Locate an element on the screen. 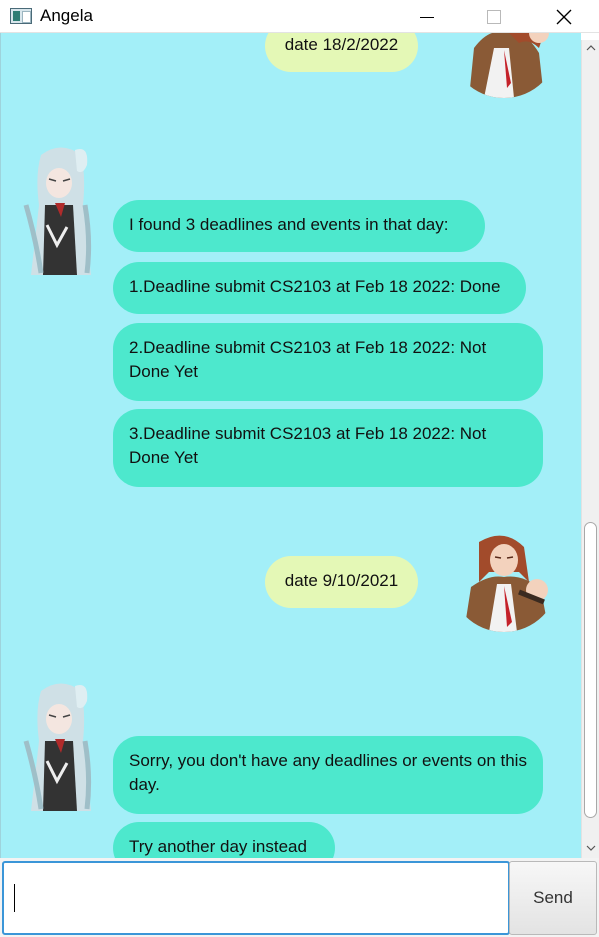  close-button is located at coordinates (564, 16).